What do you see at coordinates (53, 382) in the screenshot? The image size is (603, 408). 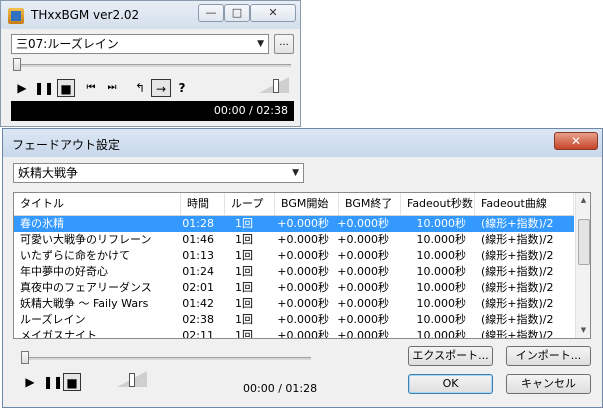 I see `preview-pause-button: ❚❚` at bounding box center [53, 382].